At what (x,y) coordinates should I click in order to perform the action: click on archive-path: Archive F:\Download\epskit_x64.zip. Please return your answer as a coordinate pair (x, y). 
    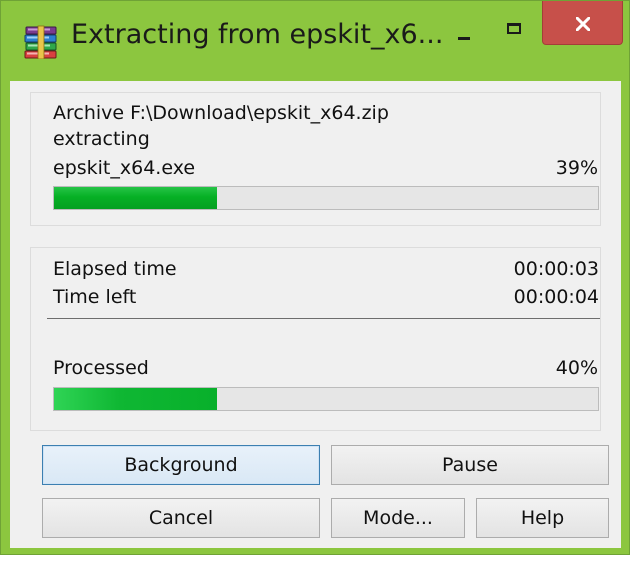
    Looking at the image, I should click on (221, 113).